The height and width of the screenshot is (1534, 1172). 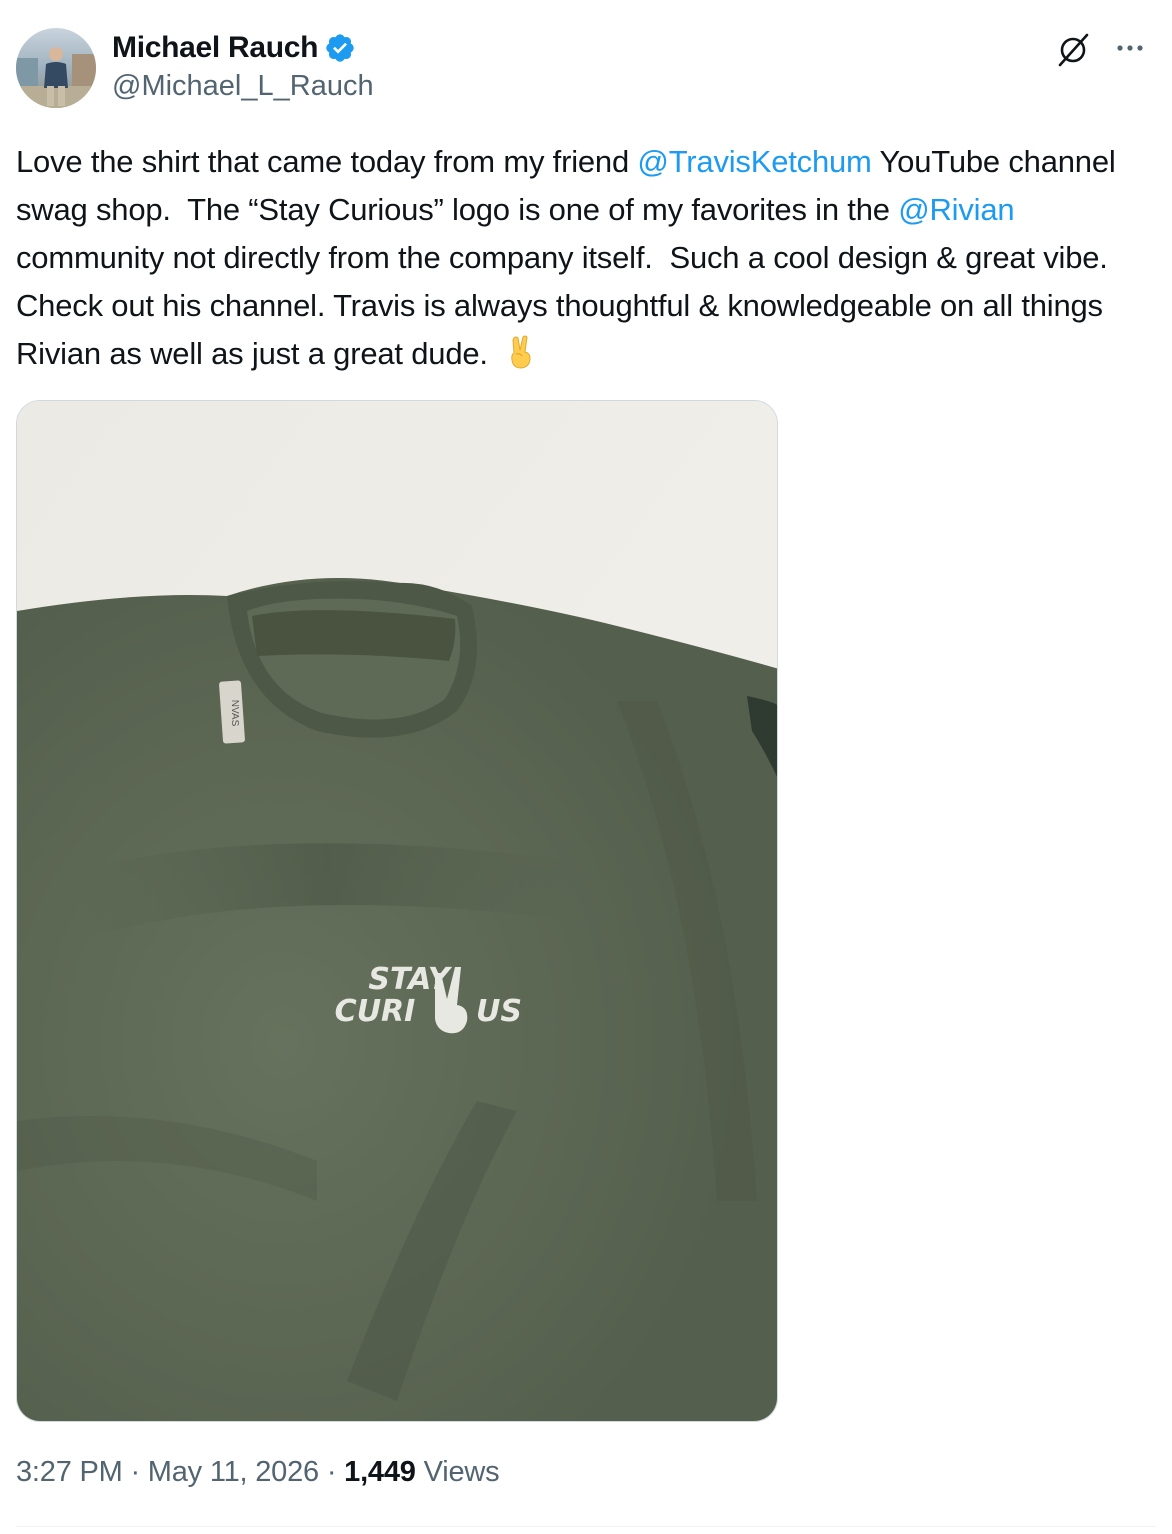 I want to click on avatar, so click(x=56, y=68).